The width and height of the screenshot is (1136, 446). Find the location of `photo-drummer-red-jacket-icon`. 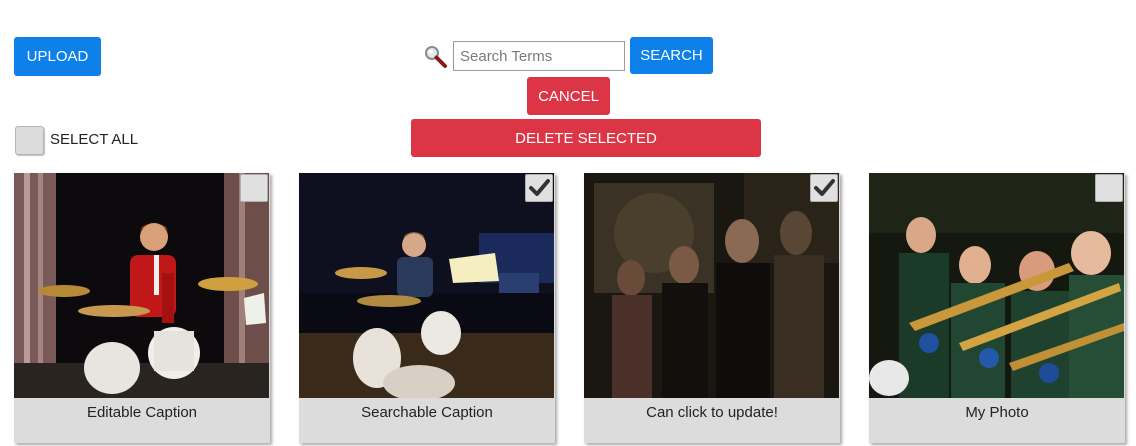

photo-drummer-red-jacket-icon is located at coordinates (141, 285).